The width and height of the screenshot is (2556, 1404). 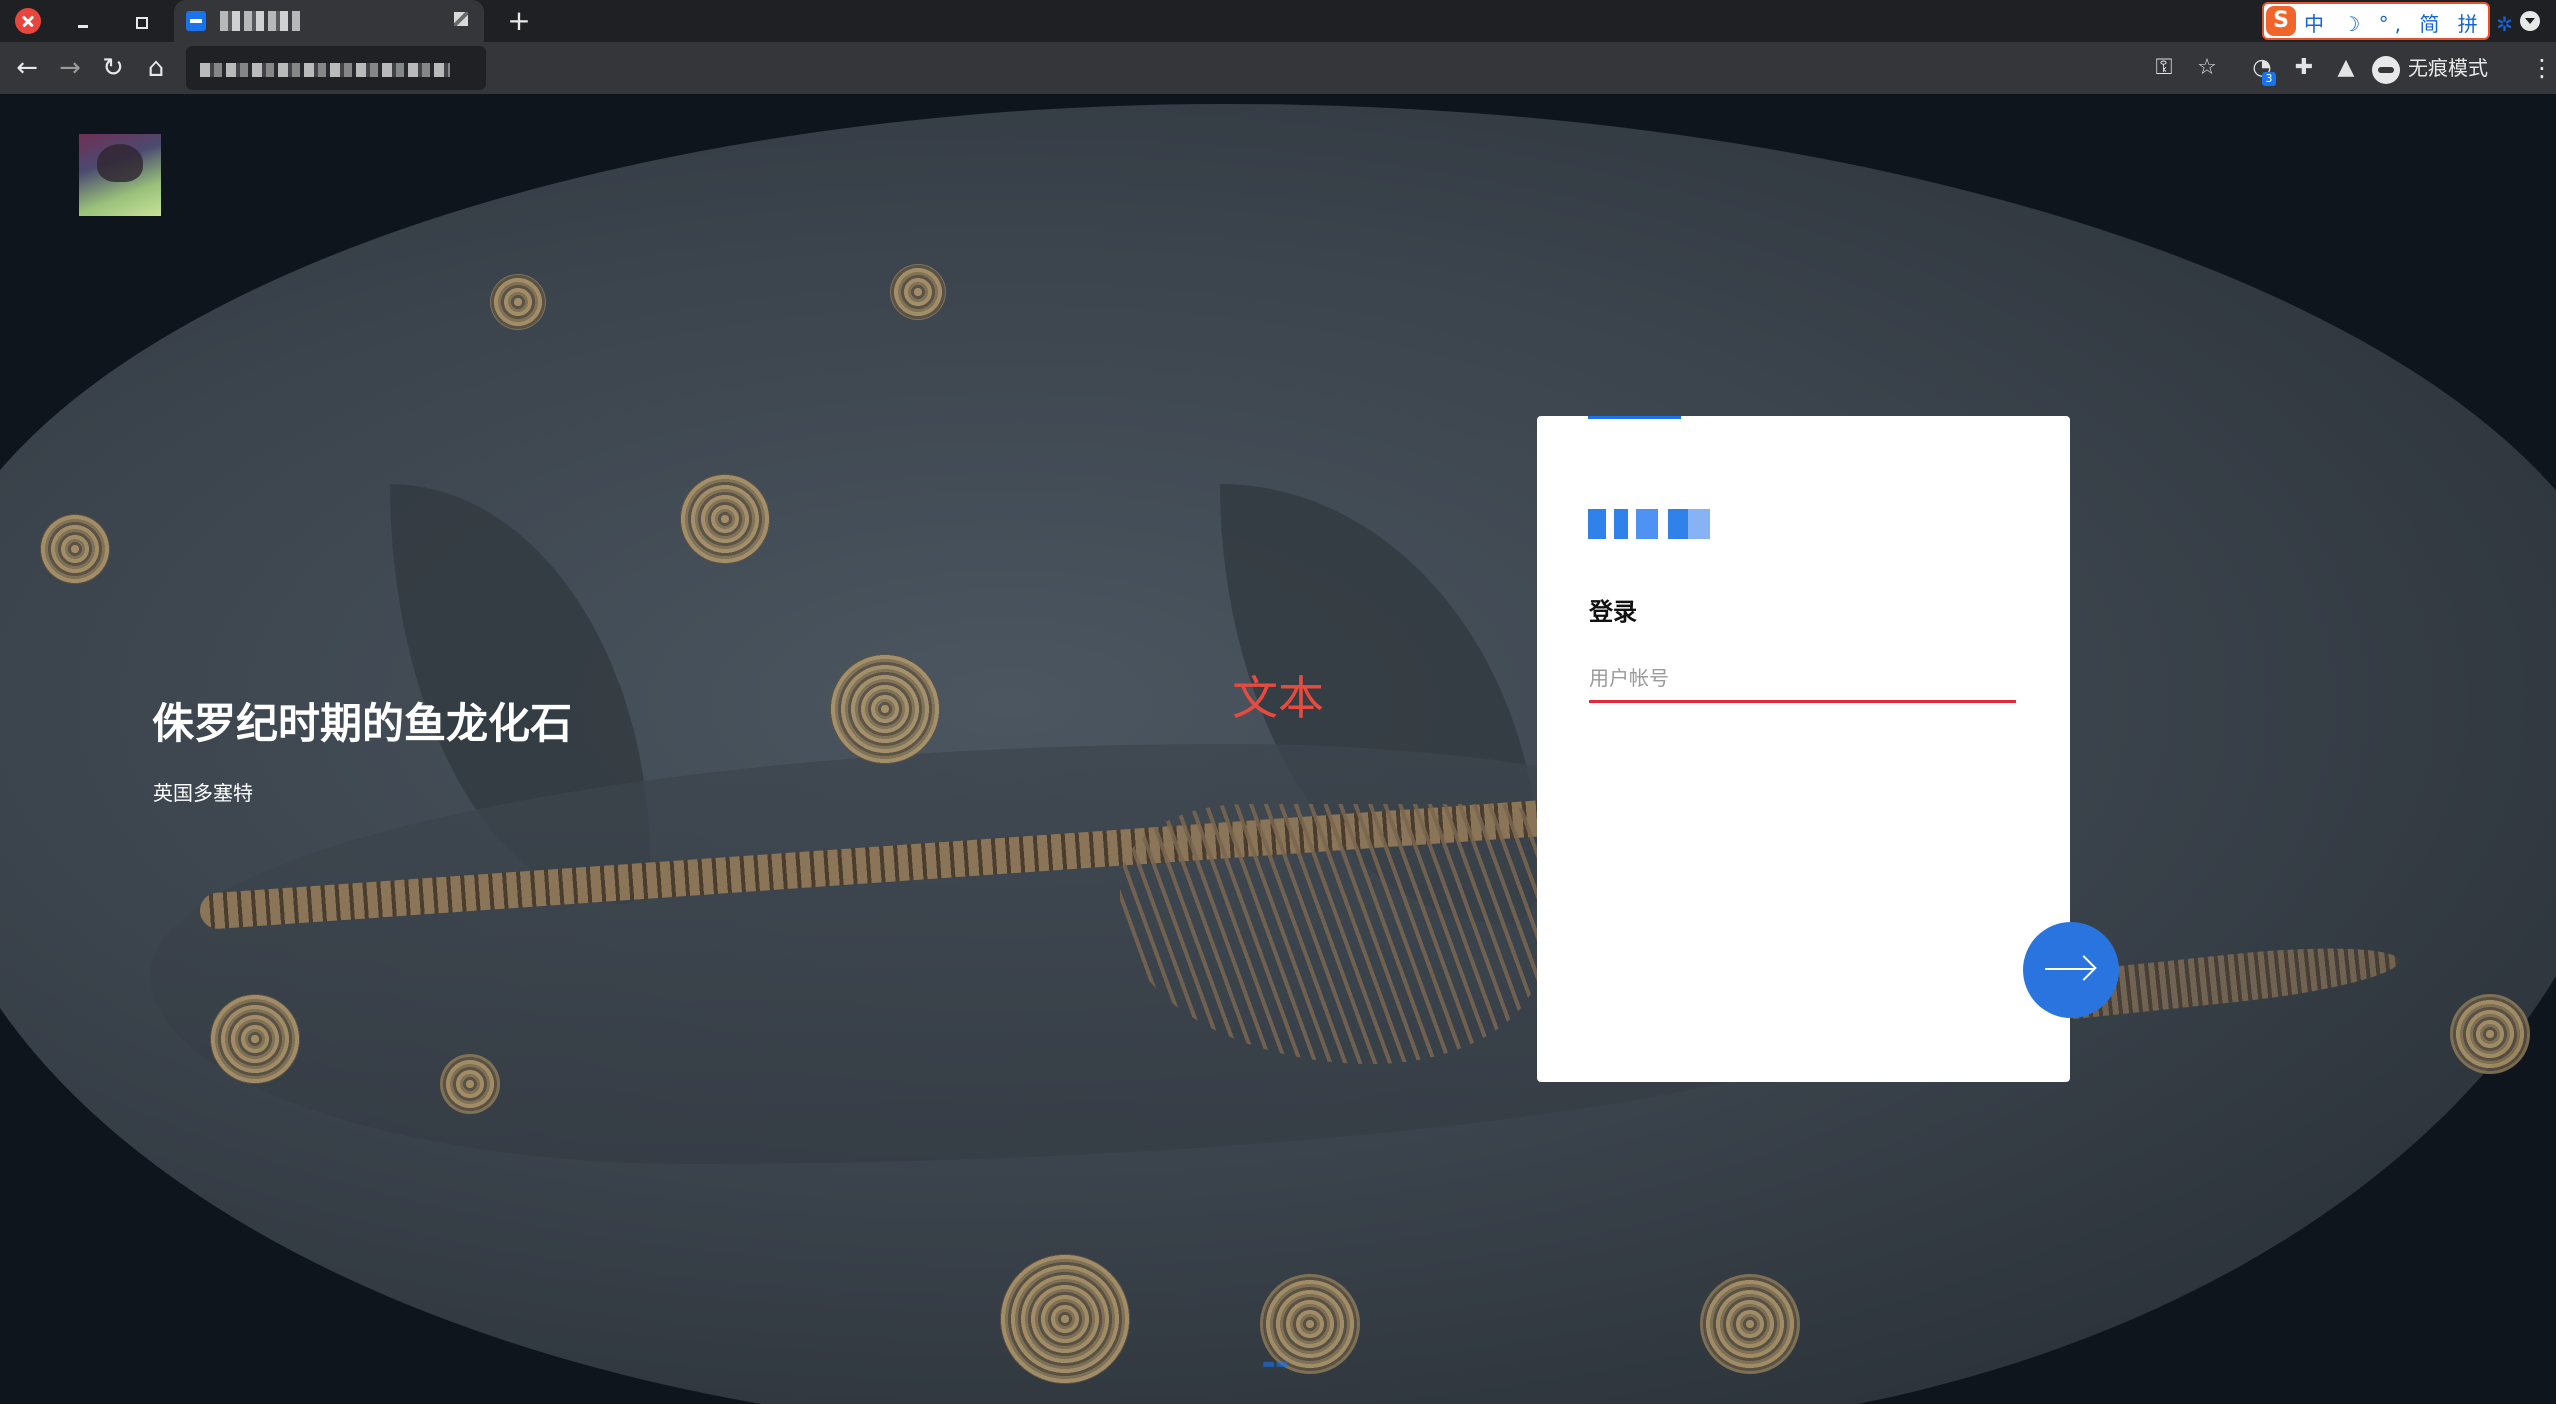 I want to click on arrow-right-icon, so click(x=2070, y=969).